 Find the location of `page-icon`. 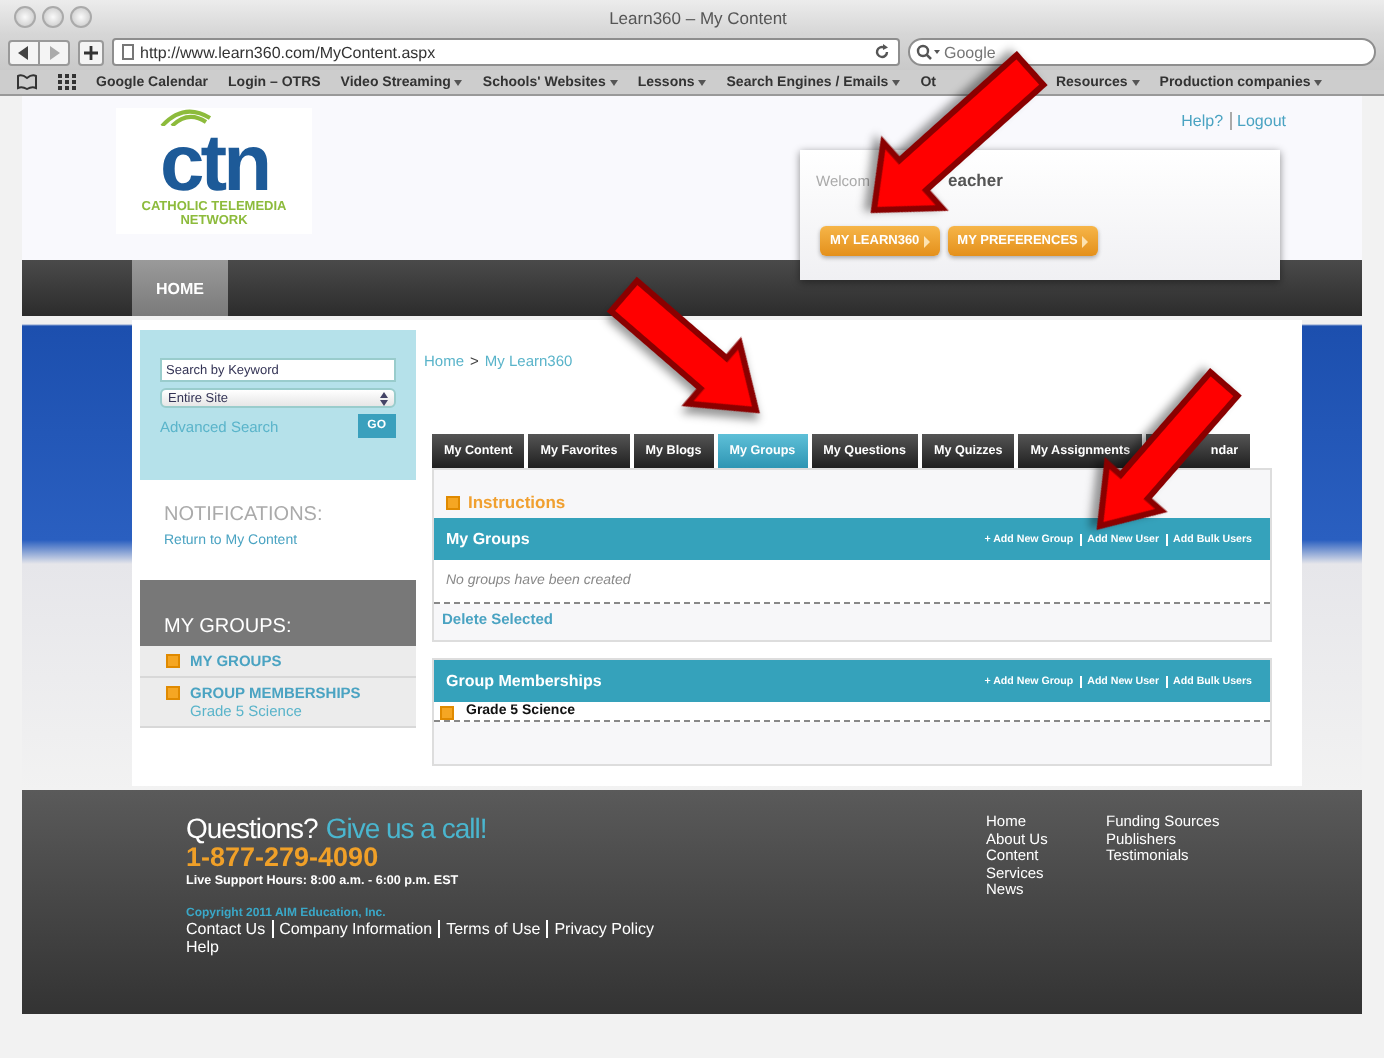

page-icon is located at coordinates (128, 52).